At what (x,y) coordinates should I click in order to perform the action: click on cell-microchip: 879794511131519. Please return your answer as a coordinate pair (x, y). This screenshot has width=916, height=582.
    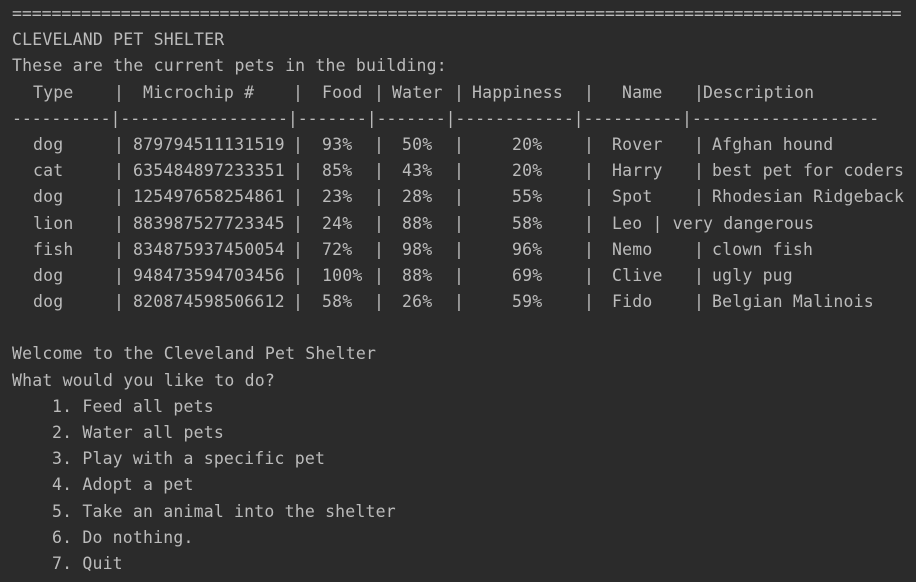
    Looking at the image, I should click on (209, 144).